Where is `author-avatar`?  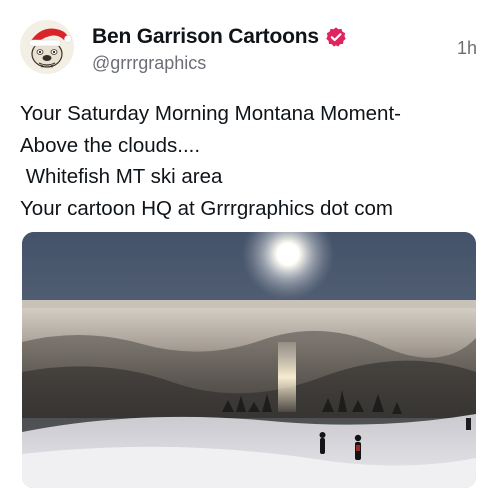
author-avatar is located at coordinates (47, 47).